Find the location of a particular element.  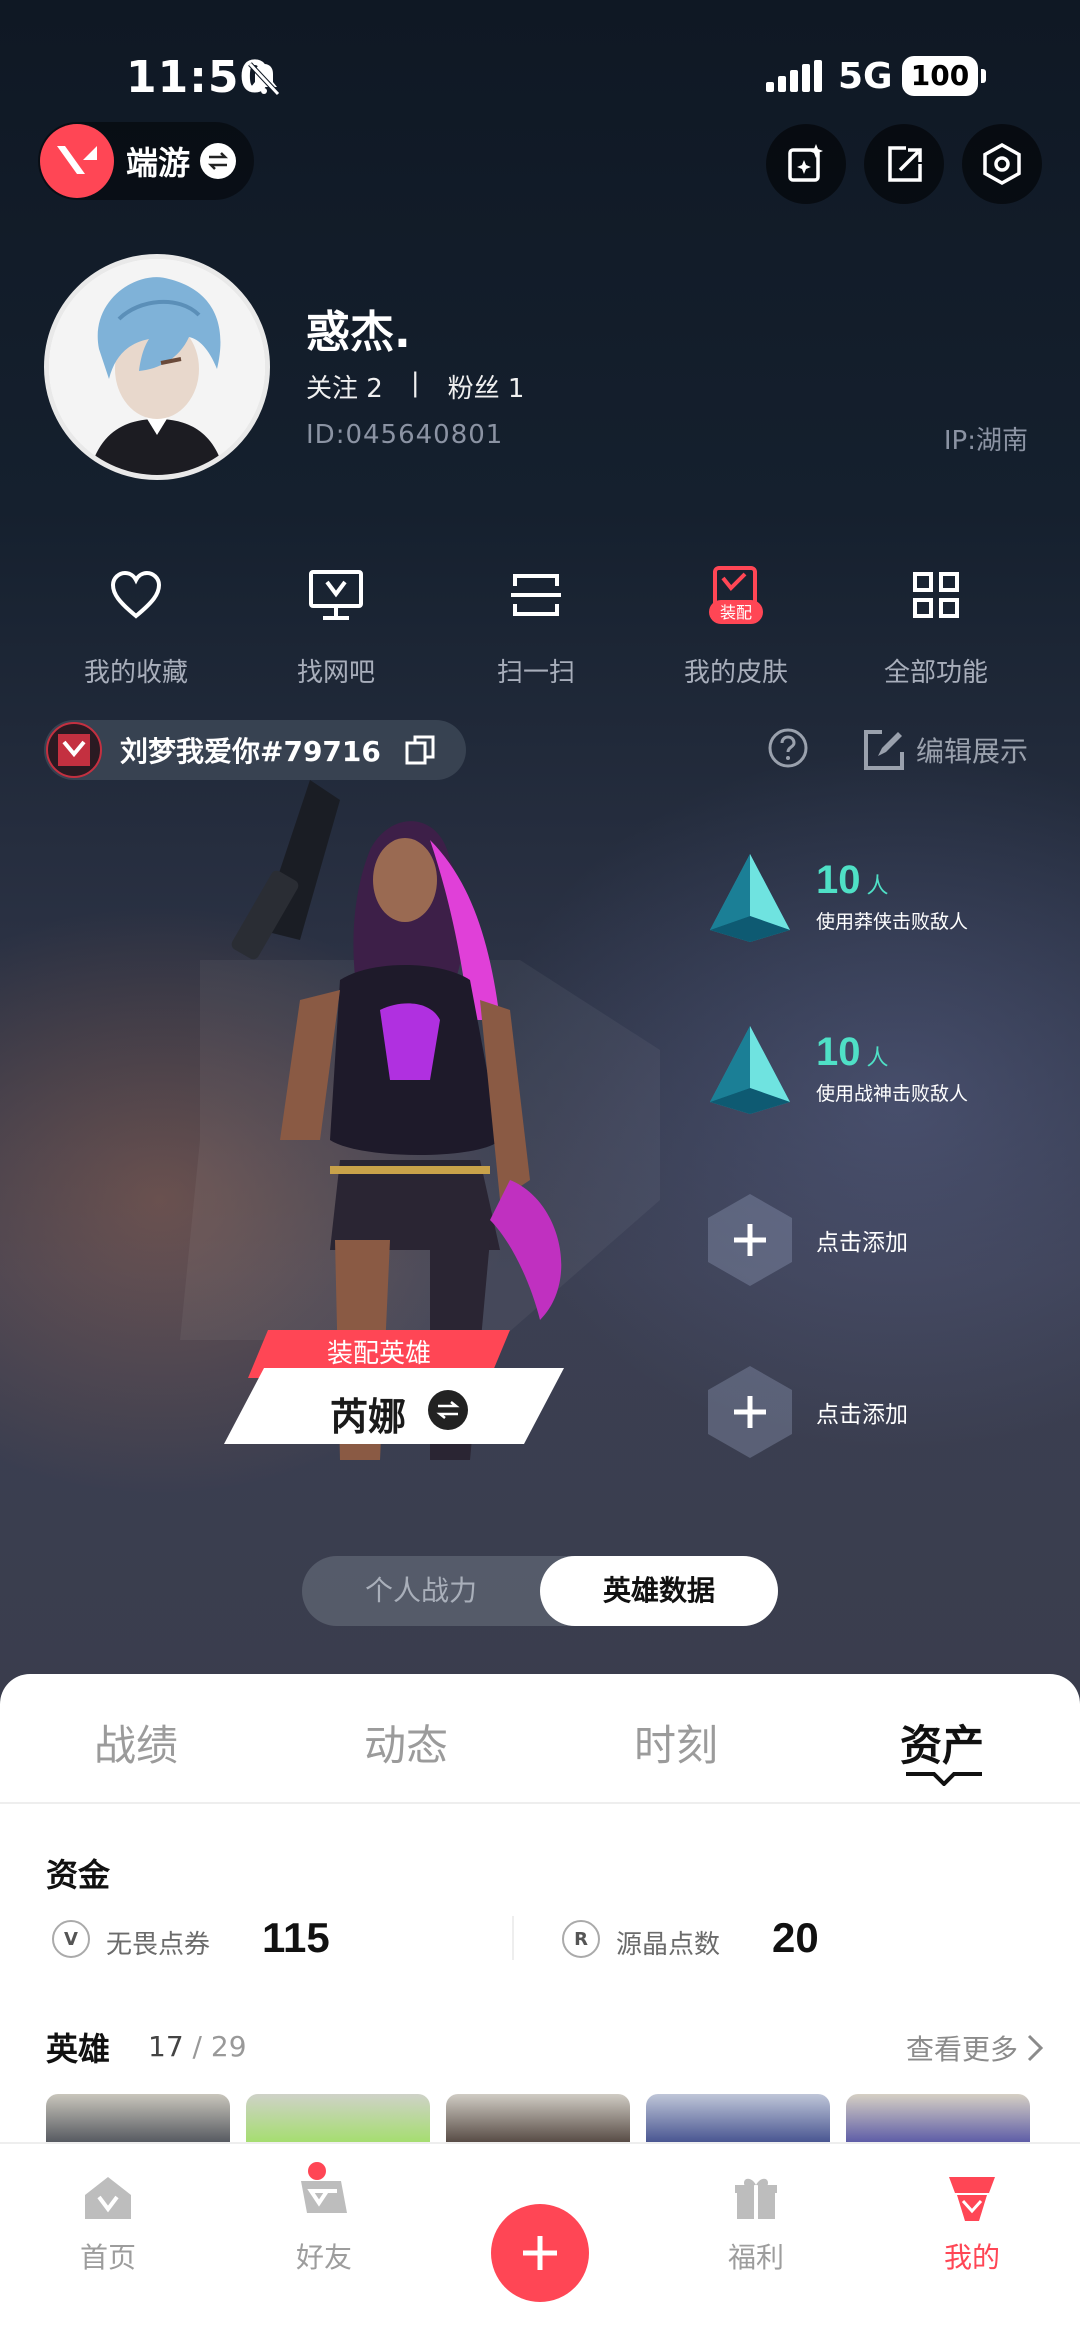

edit-showcase-label: 编辑展示 is located at coordinates (972, 751).